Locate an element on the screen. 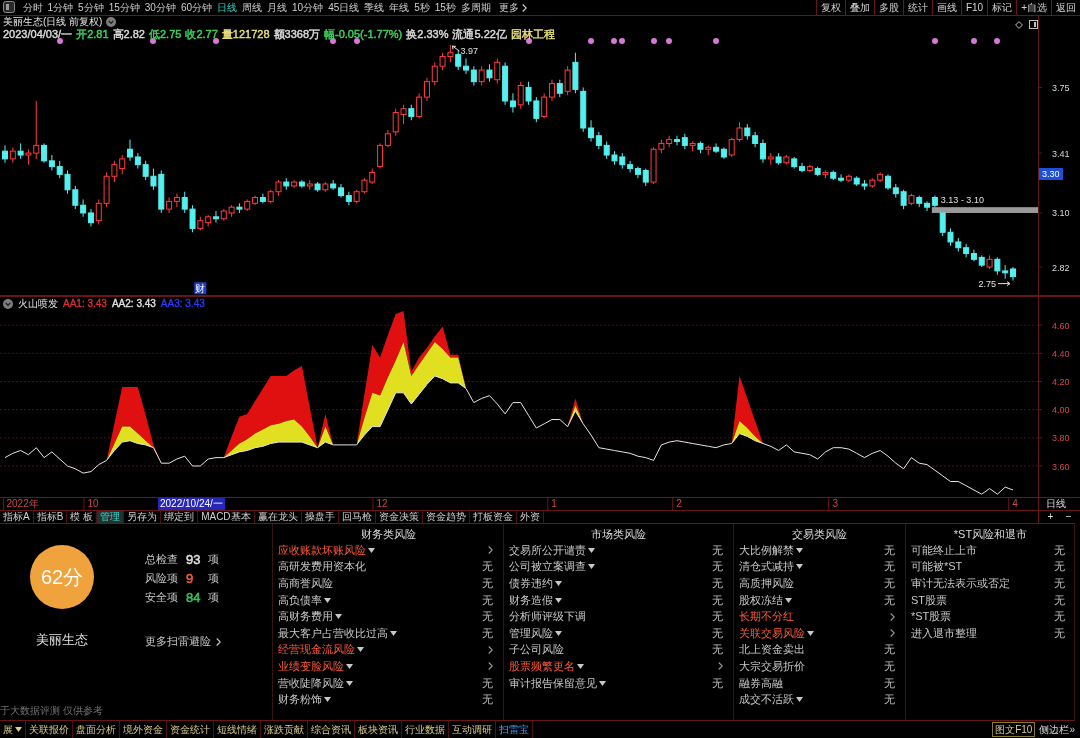  zoom-button: − is located at coordinates (1068, 517).